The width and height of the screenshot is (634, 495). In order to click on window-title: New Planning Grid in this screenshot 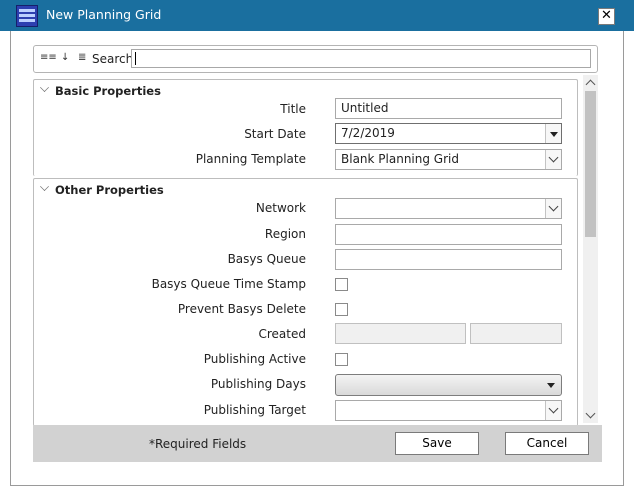, I will do `click(104, 14)`.